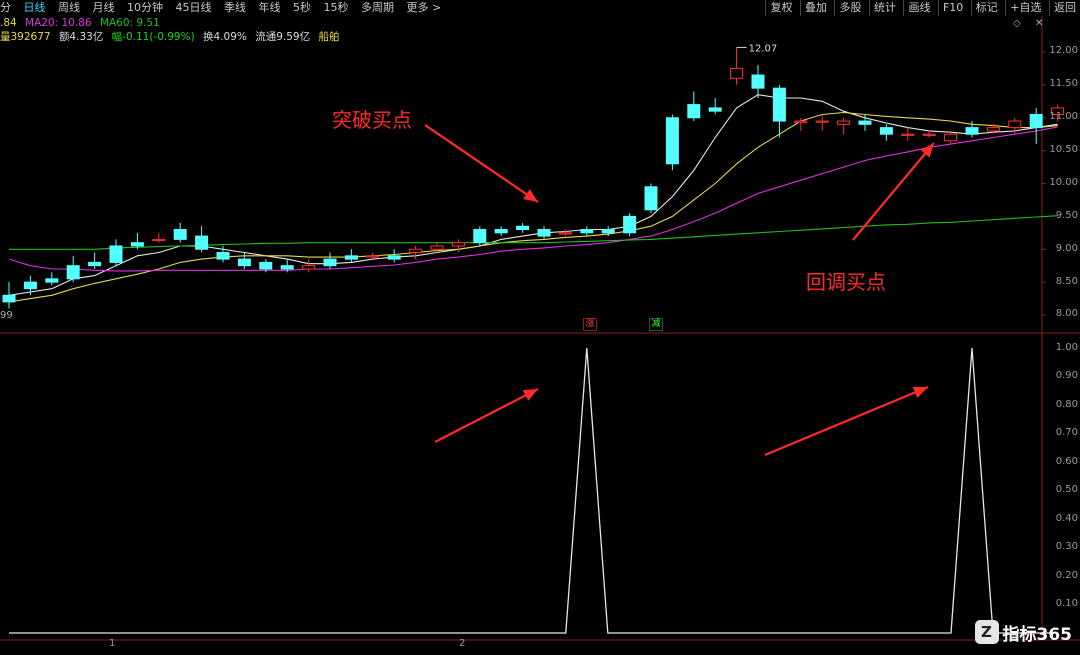 The height and width of the screenshot is (655, 1080). What do you see at coordinates (893, 191) in the screenshot?
I see `pullback-arrow` at bounding box center [893, 191].